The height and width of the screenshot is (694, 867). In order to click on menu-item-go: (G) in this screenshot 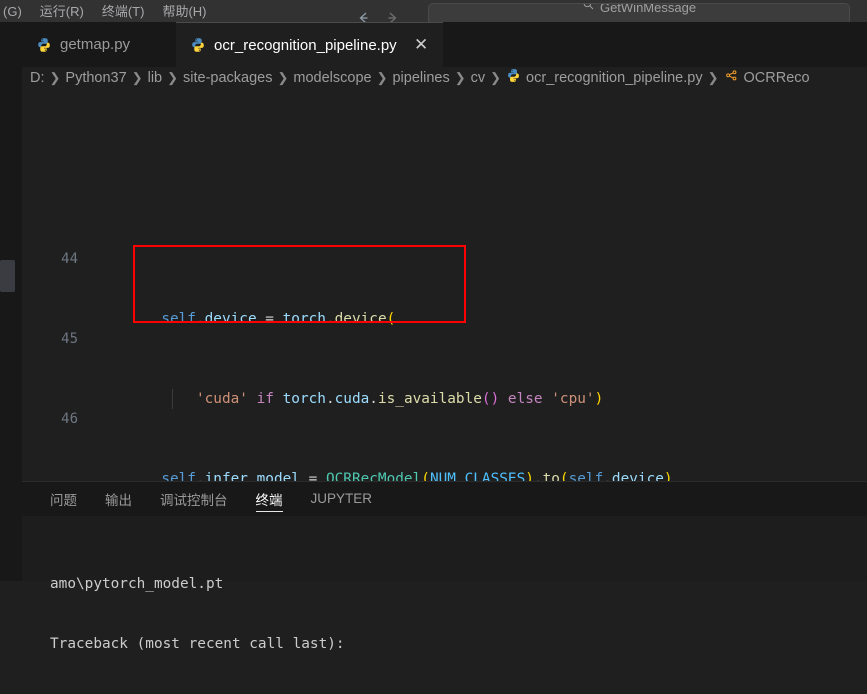, I will do `click(15, 11)`.